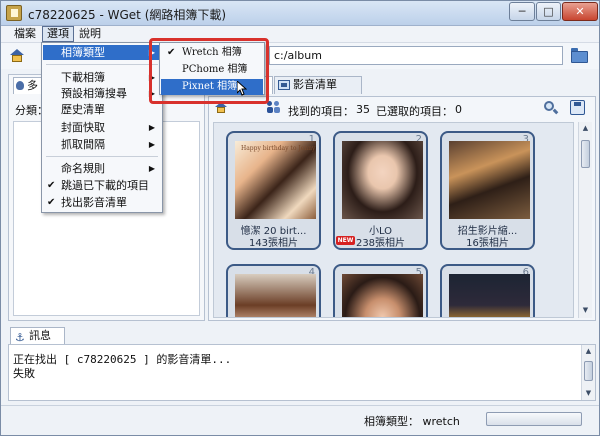 The image size is (600, 436). Describe the element at coordinates (412, 421) in the screenshot. I see `album-type-status: 相簿類型： wretch` at that location.